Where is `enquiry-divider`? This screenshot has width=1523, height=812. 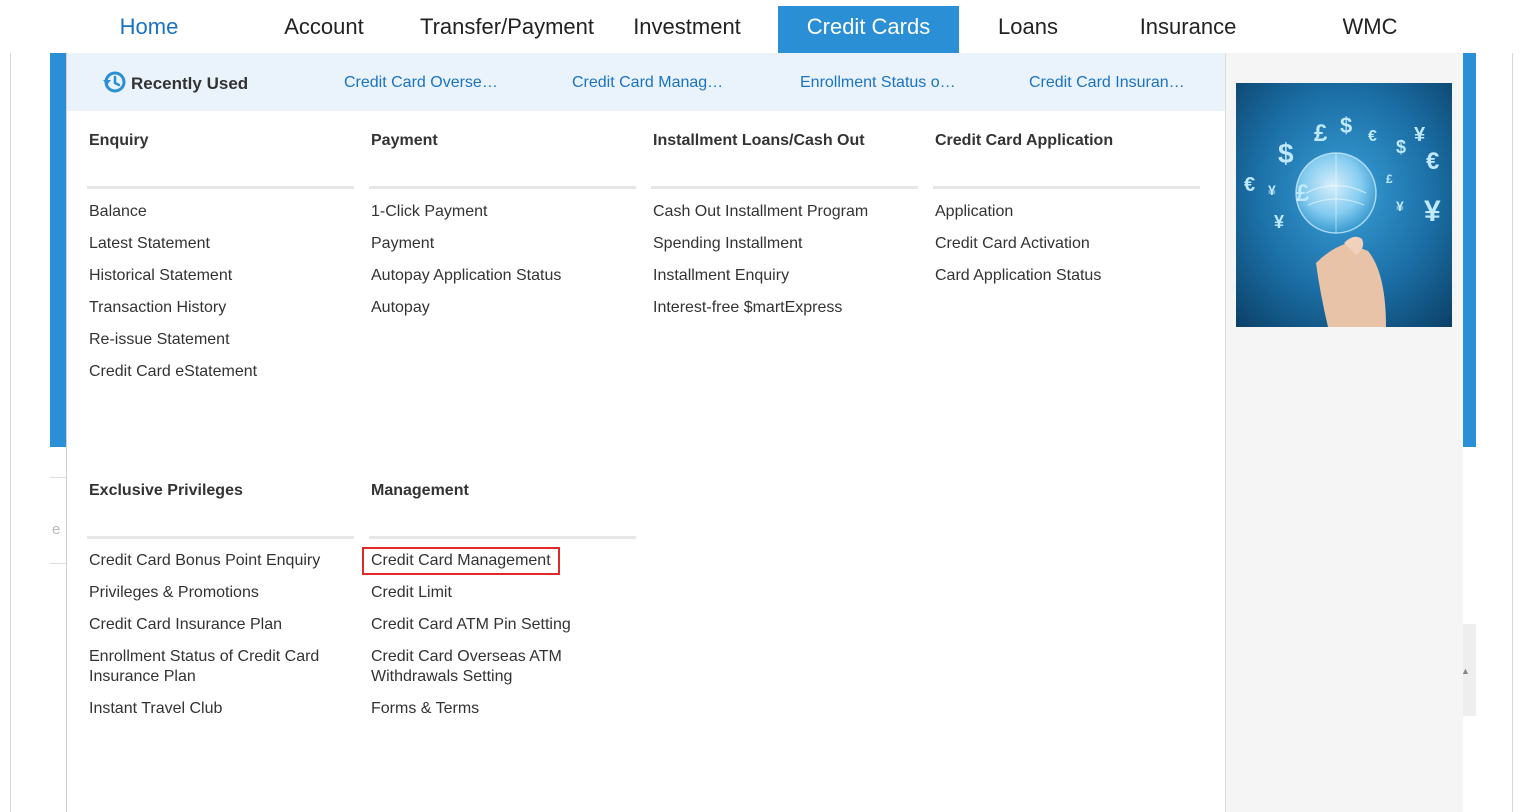
enquiry-divider is located at coordinates (220, 187).